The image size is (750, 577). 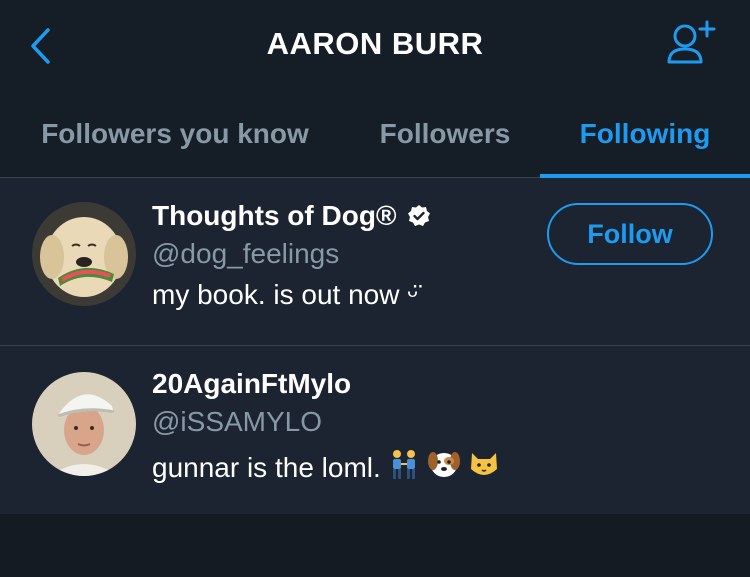 I want to click on user-name: 20AgainFtMylo, so click(x=251, y=384).